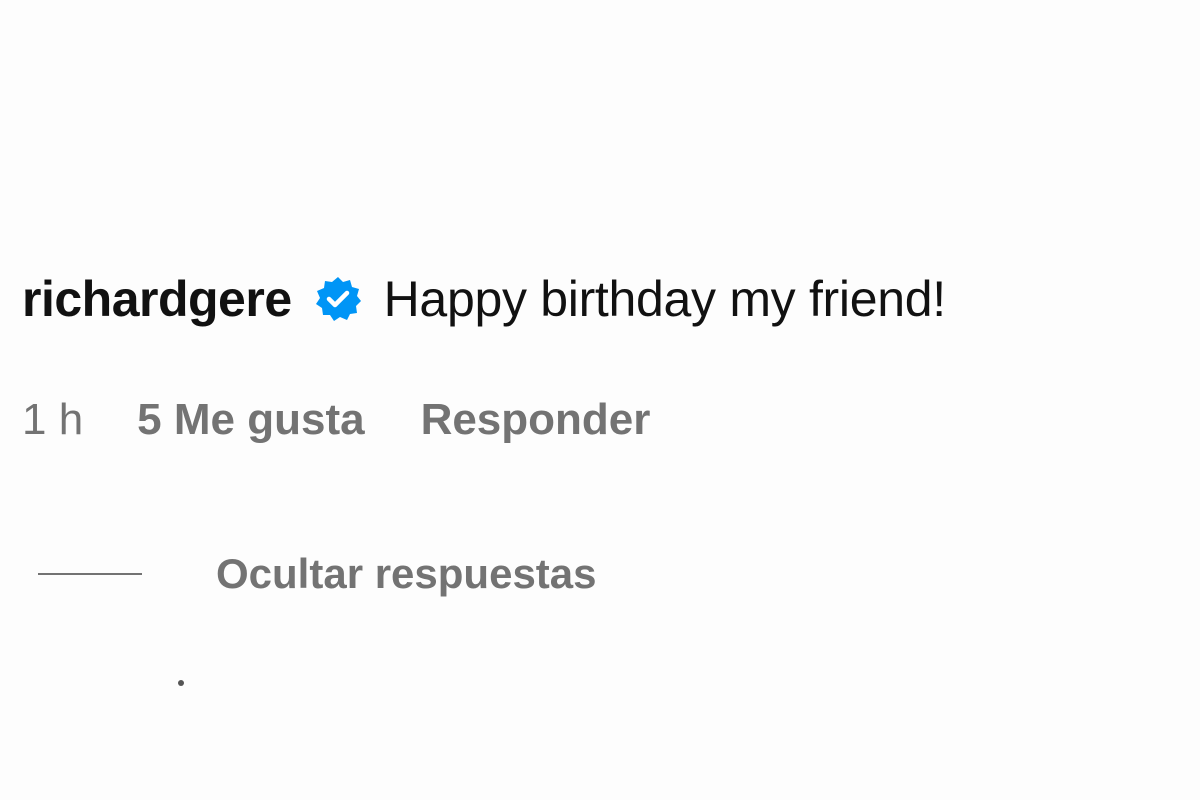 Image resolution: width=1200 pixels, height=800 pixels. Describe the element at coordinates (90, 574) in the screenshot. I see `replies-divider-line` at that location.